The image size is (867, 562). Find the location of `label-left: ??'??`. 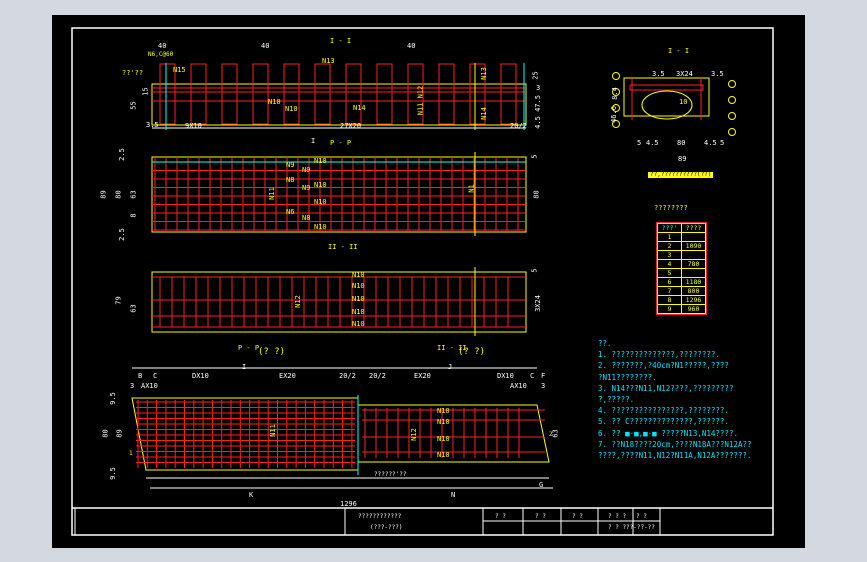

label-left: ??'?? is located at coordinates (133, 73).